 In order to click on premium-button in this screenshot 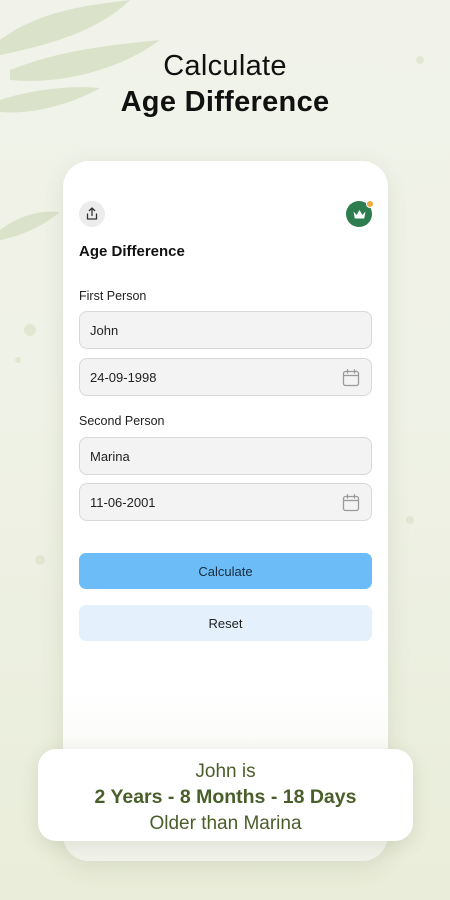, I will do `click(360, 213)`.